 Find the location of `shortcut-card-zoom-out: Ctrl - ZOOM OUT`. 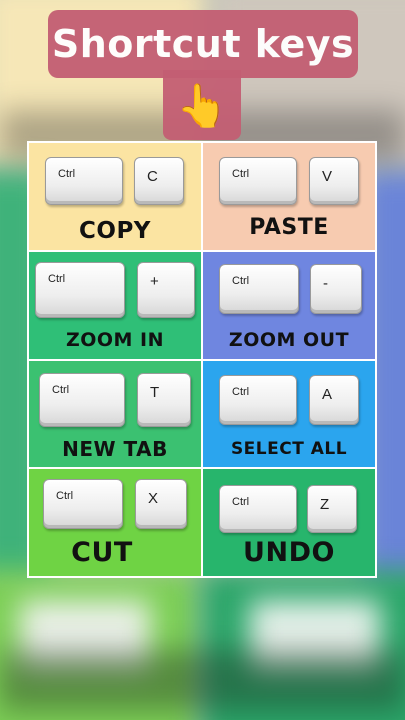

shortcut-card-zoom-out: Ctrl - ZOOM OUT is located at coordinates (289, 305).